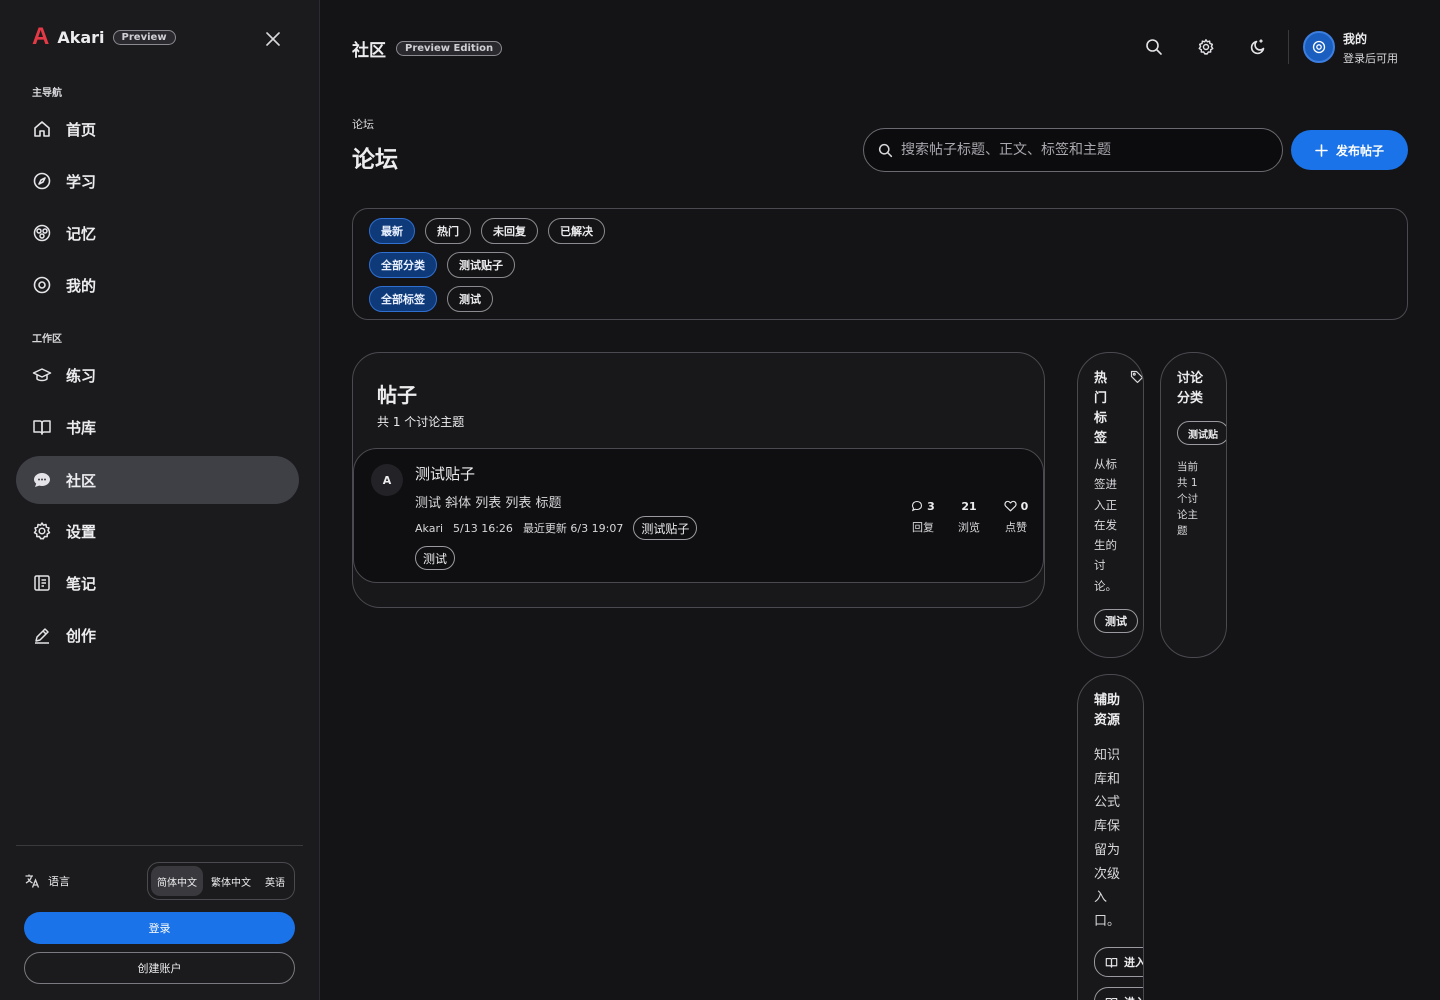 The width and height of the screenshot is (1440, 1000). Describe the element at coordinates (47, 93) in the screenshot. I see `section-label-main: 主导航` at that location.